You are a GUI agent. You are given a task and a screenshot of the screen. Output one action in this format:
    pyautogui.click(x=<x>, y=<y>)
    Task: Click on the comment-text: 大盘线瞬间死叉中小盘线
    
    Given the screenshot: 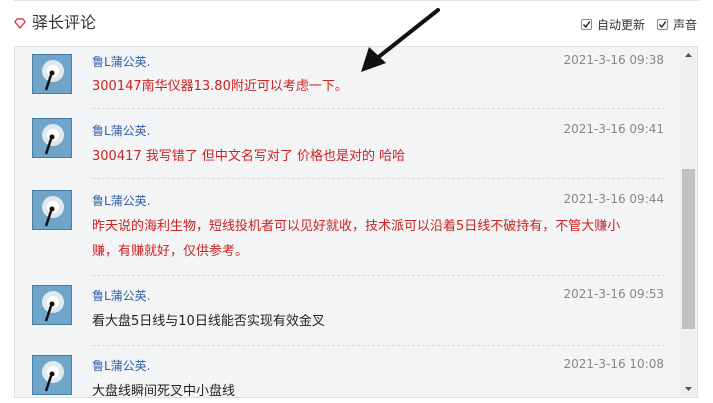 What is the action you would take?
    pyautogui.click(x=382, y=388)
    